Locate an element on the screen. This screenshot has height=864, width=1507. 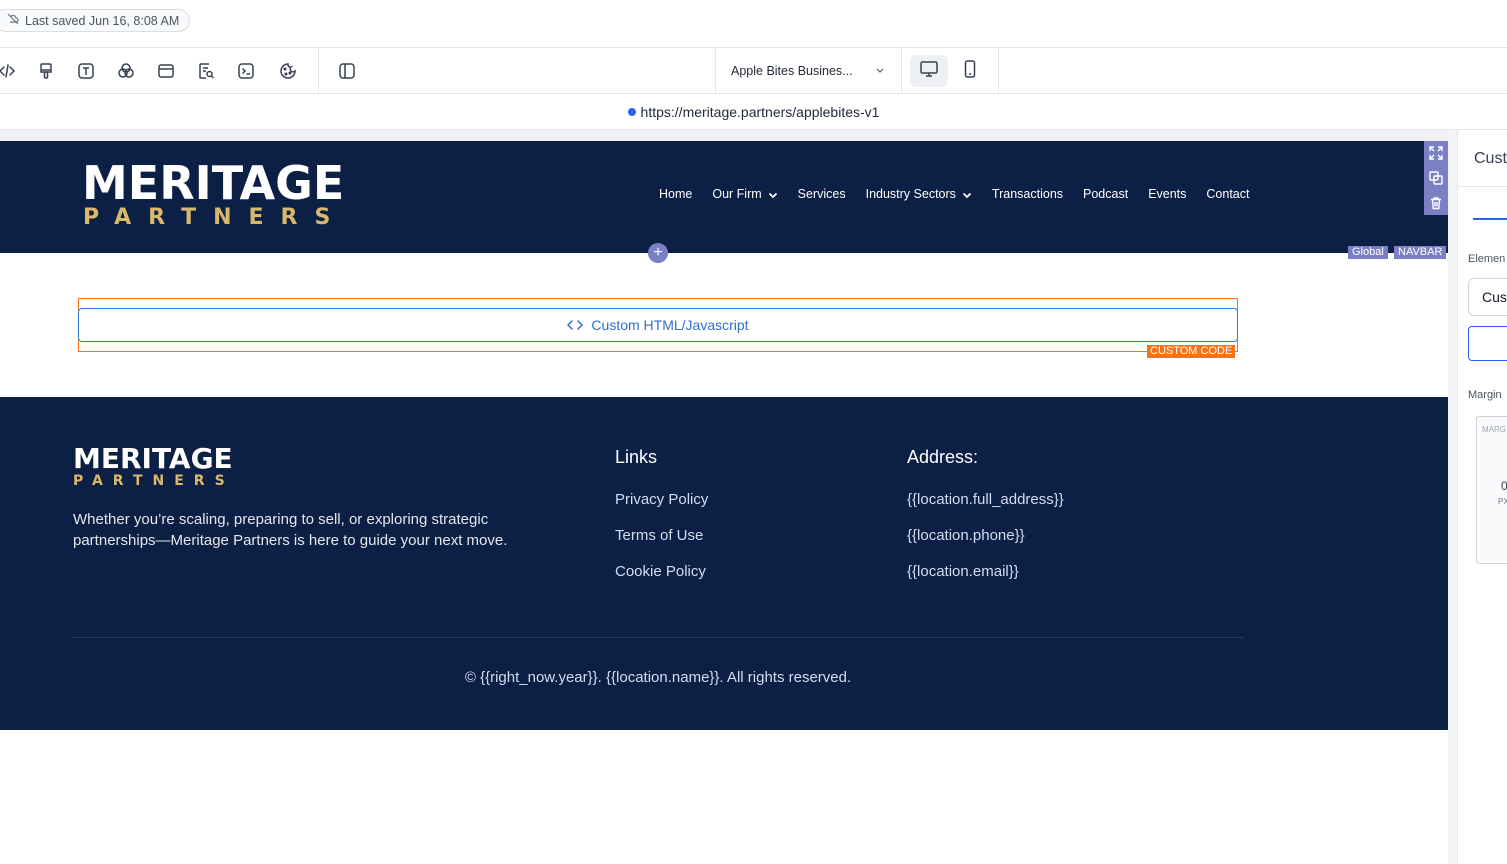
navbar-tag: NAVBAR is located at coordinates (1420, 252).